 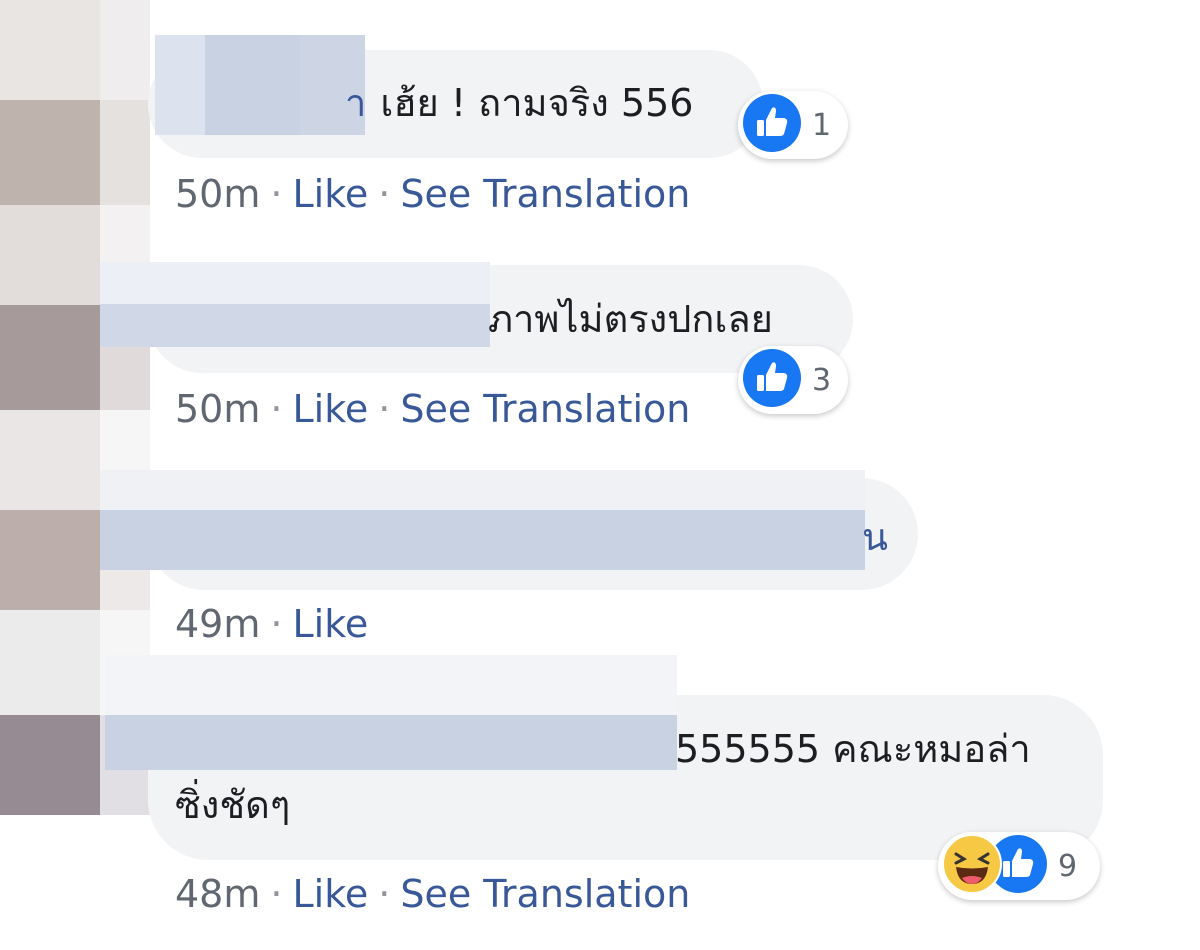 I want to click on comment-meta: 48m · Like · See Translation, so click(x=433, y=894).